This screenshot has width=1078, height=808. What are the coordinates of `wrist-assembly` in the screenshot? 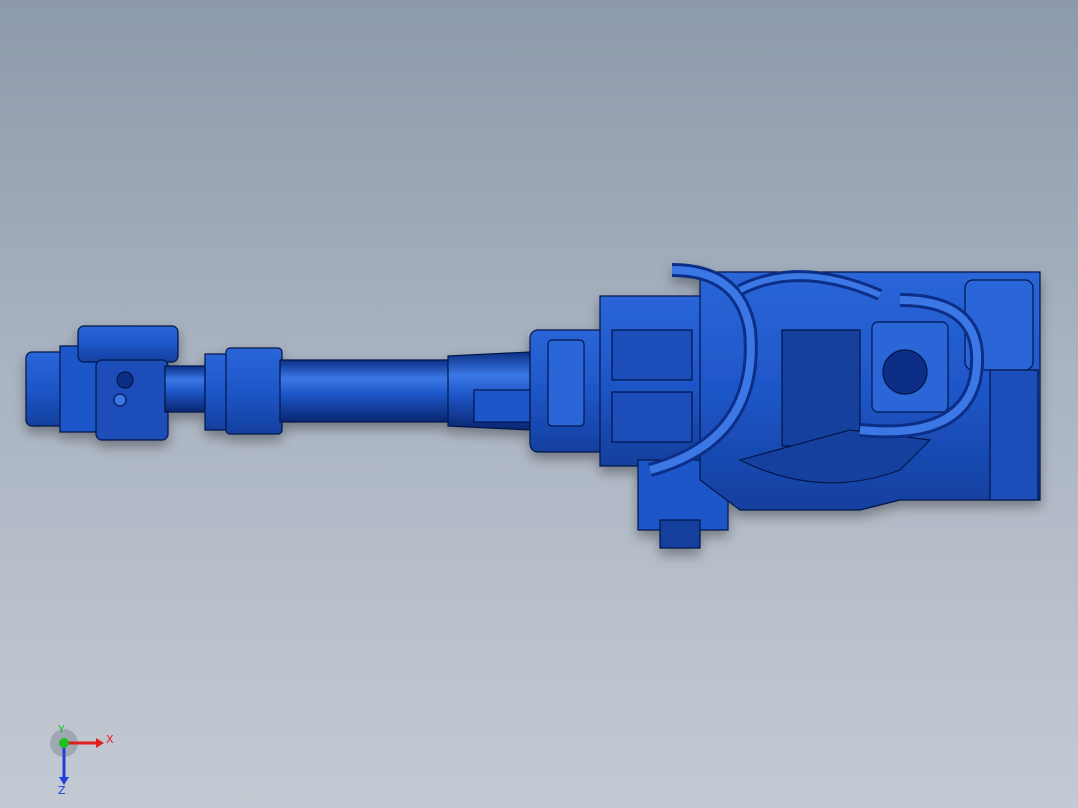 It's located at (115, 383).